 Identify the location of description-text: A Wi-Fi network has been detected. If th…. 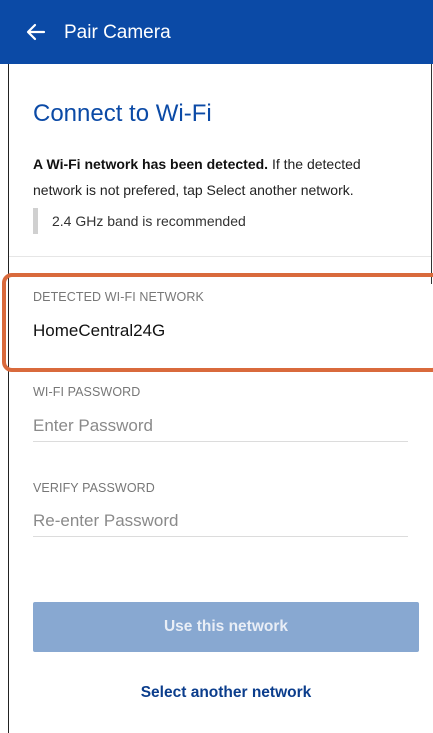
(223, 177).